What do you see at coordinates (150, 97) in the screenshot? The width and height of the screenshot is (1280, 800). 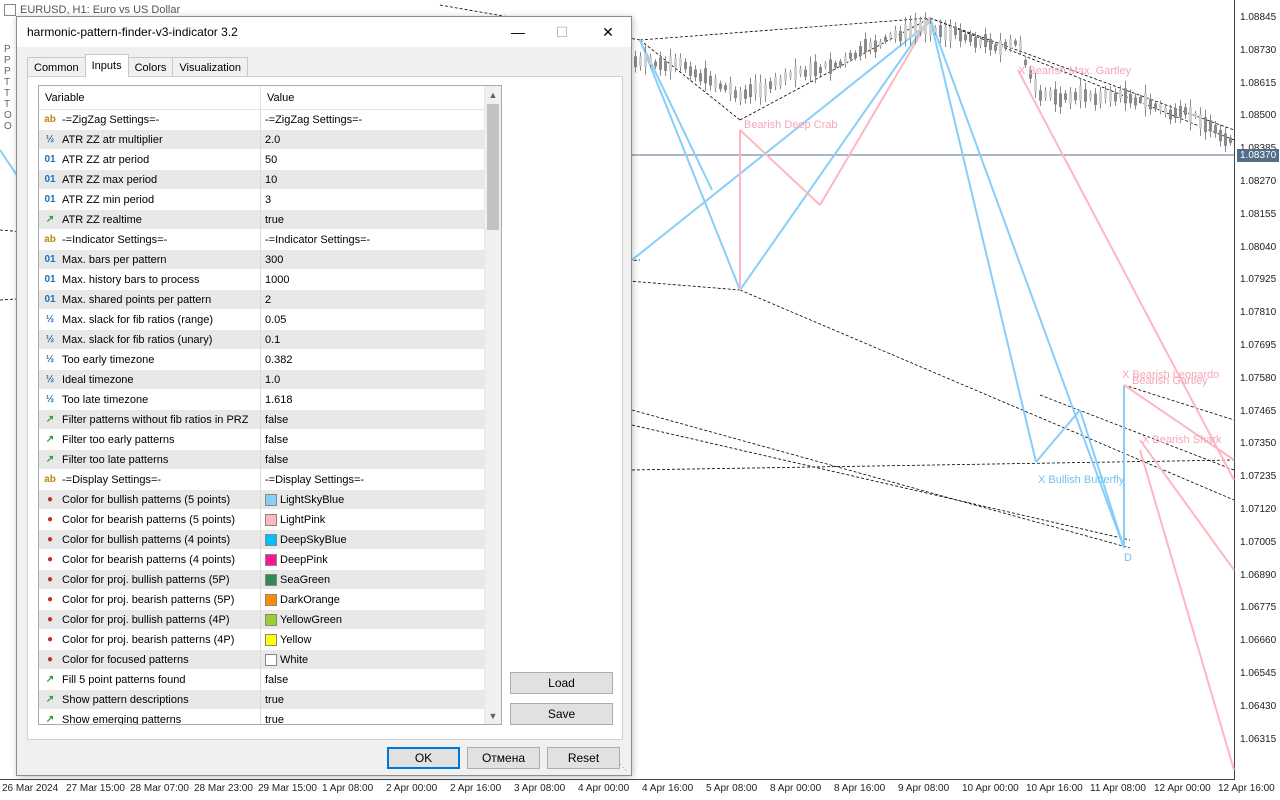 I see `column-header-variable: Variable` at bounding box center [150, 97].